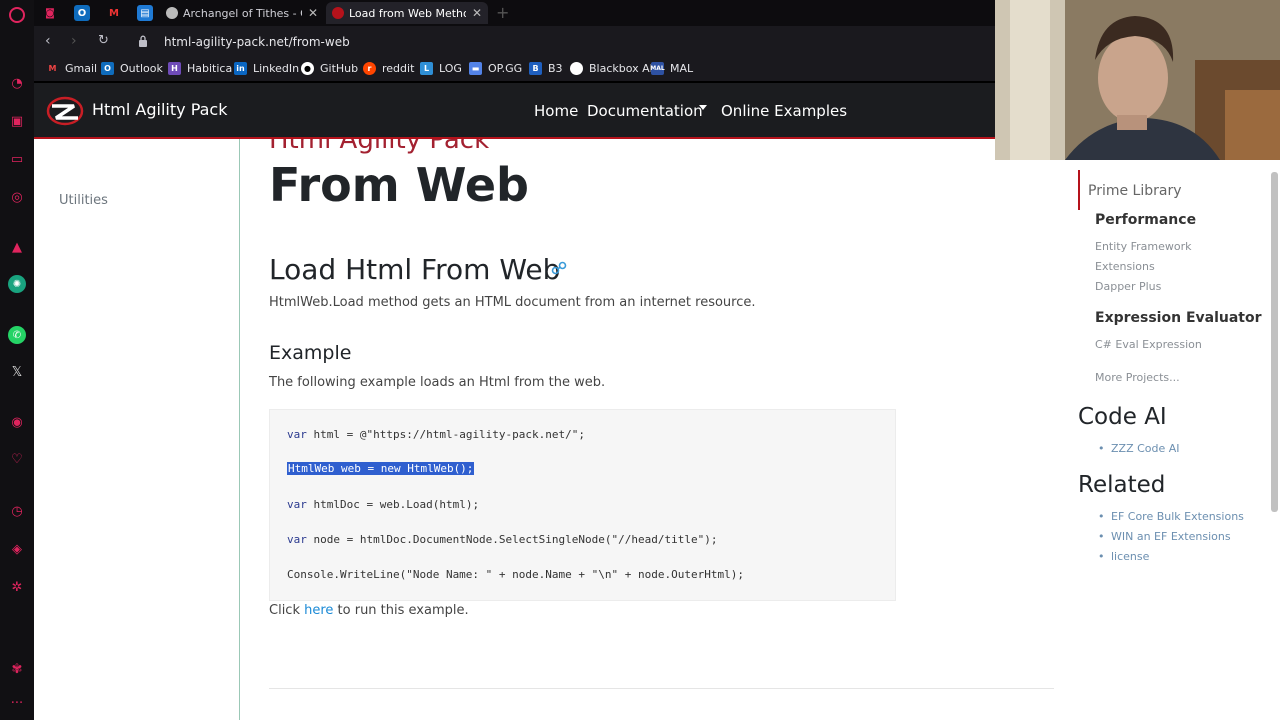 This screenshot has height=720, width=1280. I want to click on anchor-link-icon, so click(559, 268).